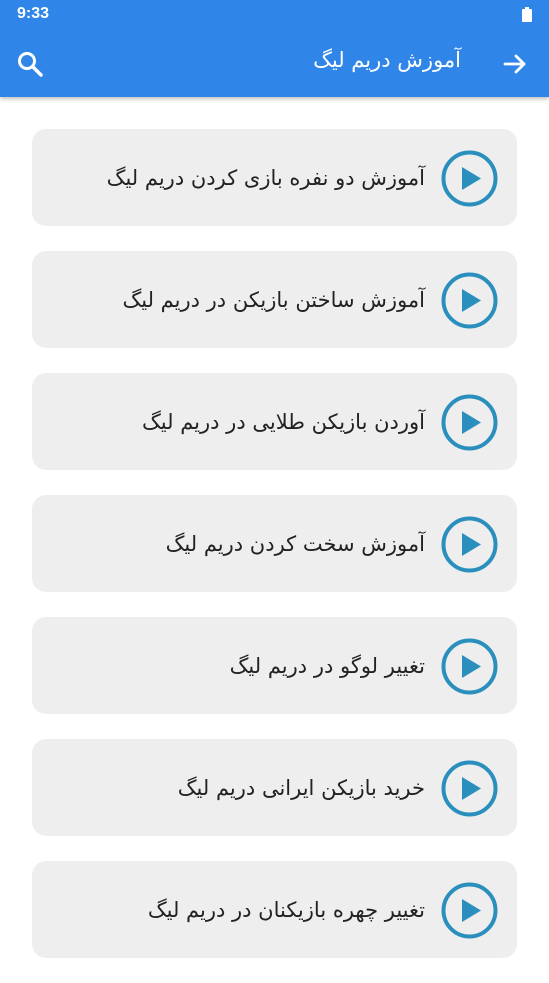  I want to click on list-item-label: آموزش سخت کردن دریم لیگ, so click(295, 543).